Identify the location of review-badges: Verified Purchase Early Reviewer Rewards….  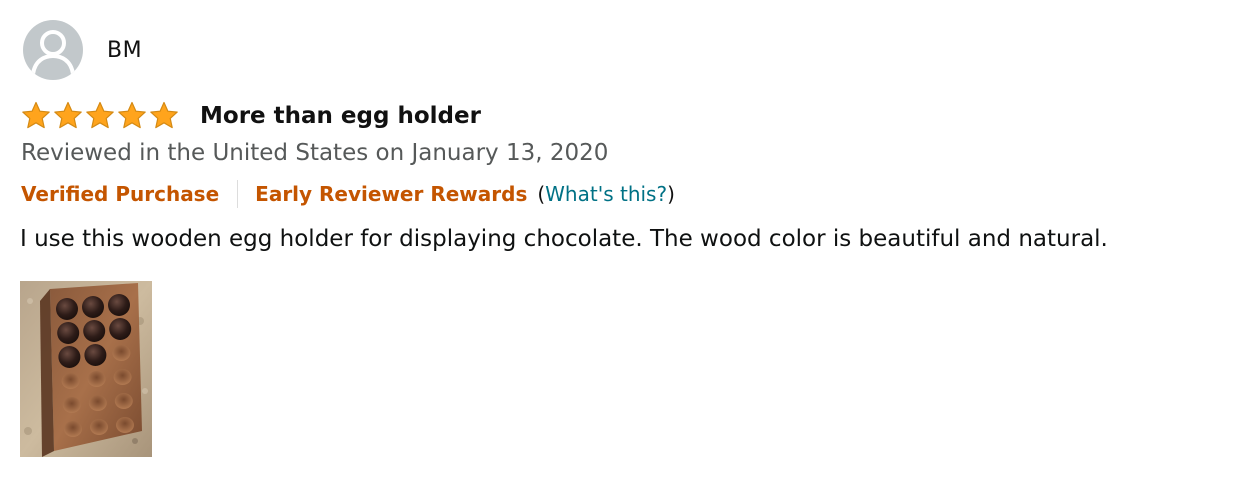
(348, 194).